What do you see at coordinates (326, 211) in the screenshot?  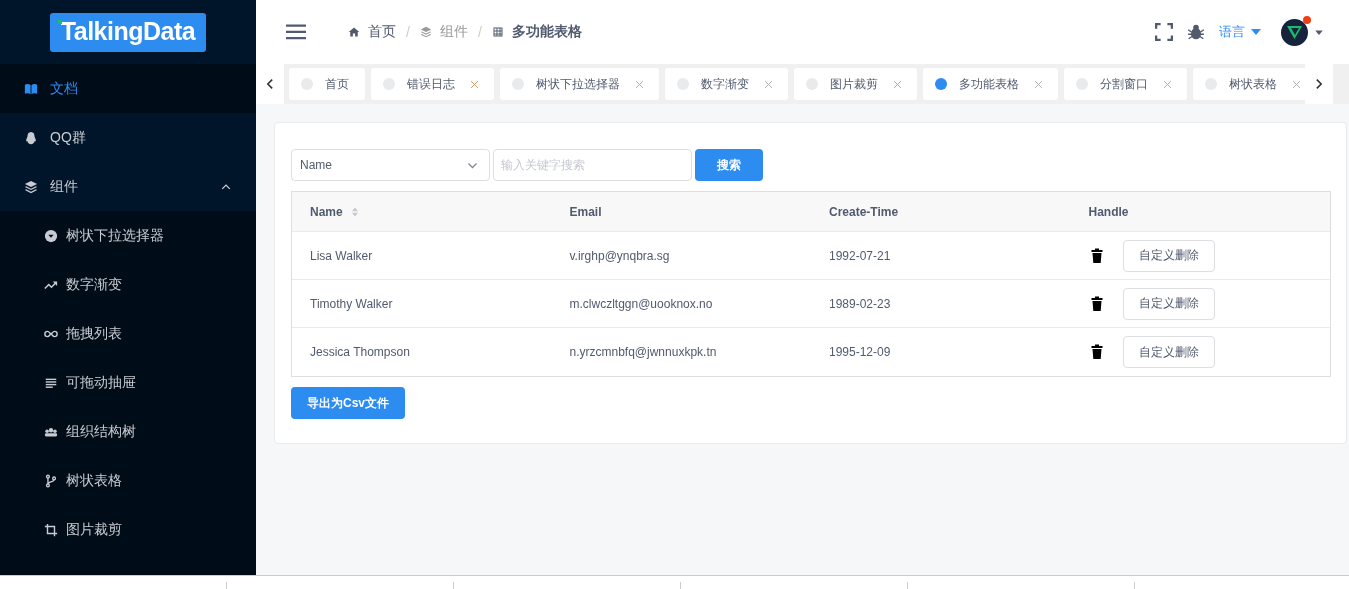 I see `column-header: Name` at bounding box center [326, 211].